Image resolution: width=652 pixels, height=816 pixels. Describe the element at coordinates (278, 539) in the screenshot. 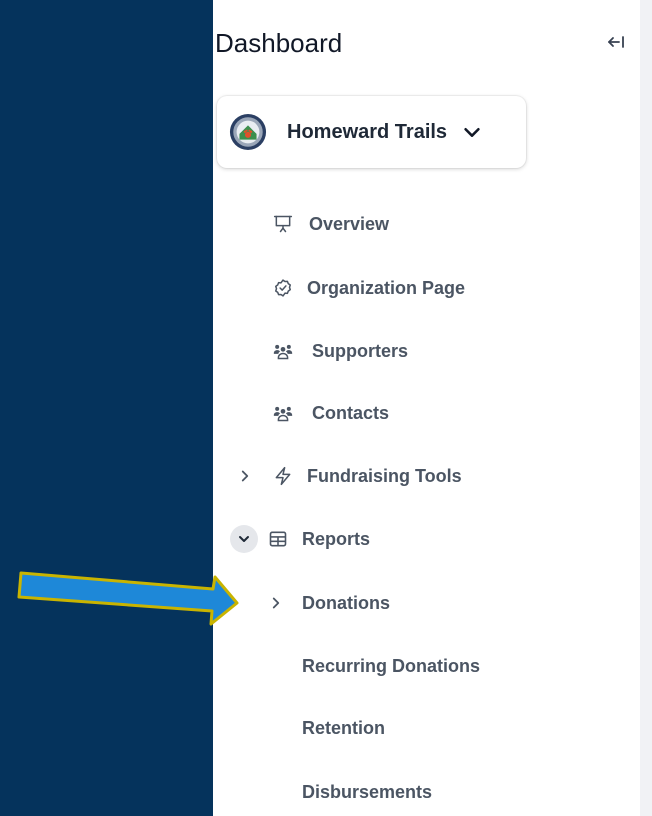

I see `table-icon` at that location.